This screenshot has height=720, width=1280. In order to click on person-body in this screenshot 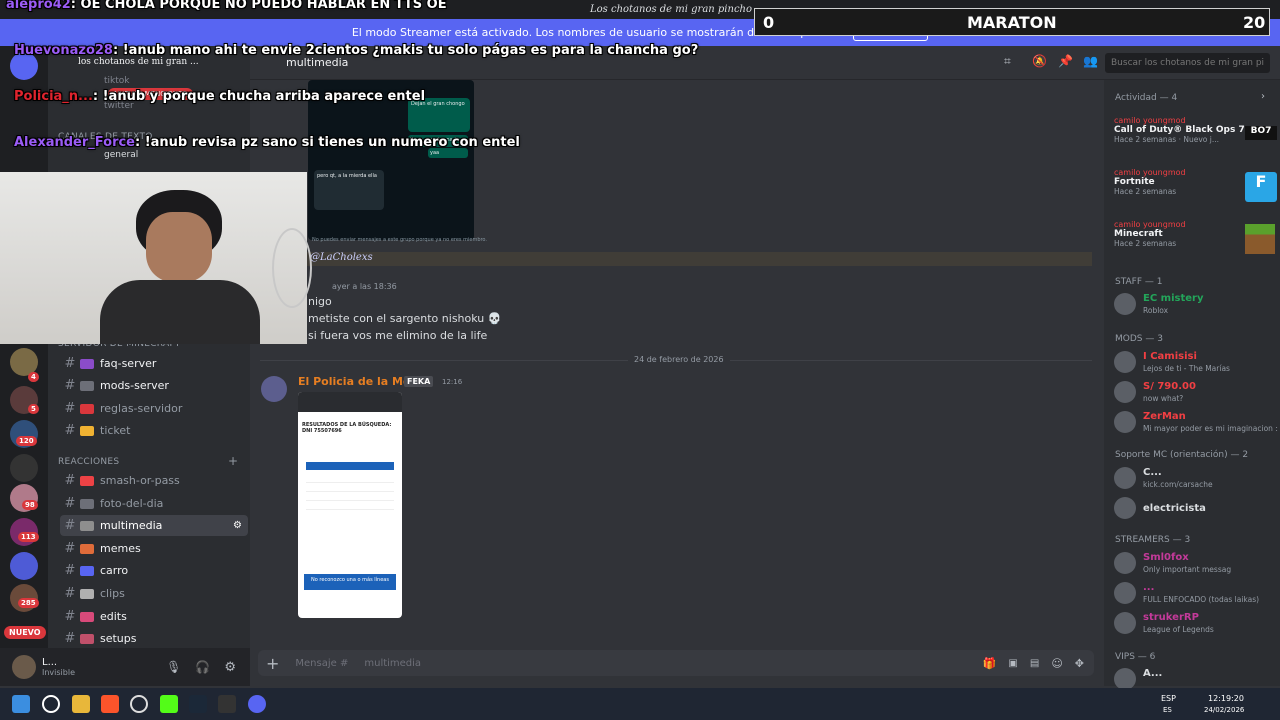, I will do `click(180, 312)`.